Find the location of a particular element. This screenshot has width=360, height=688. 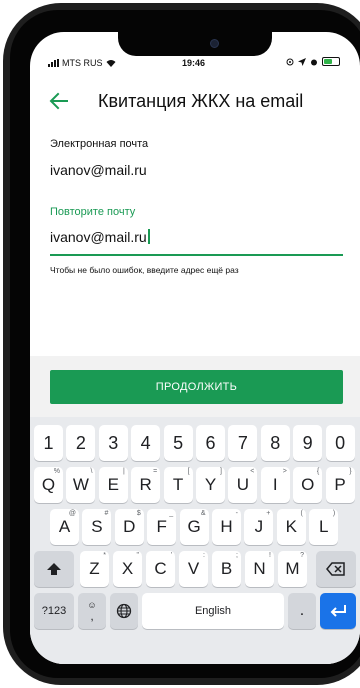

key-n: N! is located at coordinates (259, 569).